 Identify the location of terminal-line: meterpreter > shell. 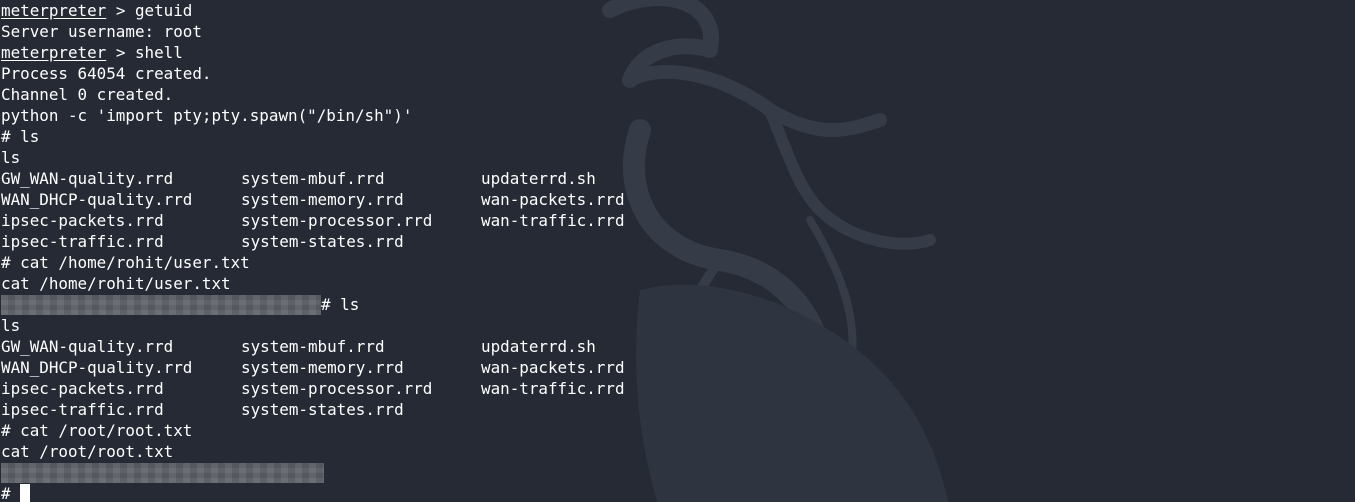
(313, 52).